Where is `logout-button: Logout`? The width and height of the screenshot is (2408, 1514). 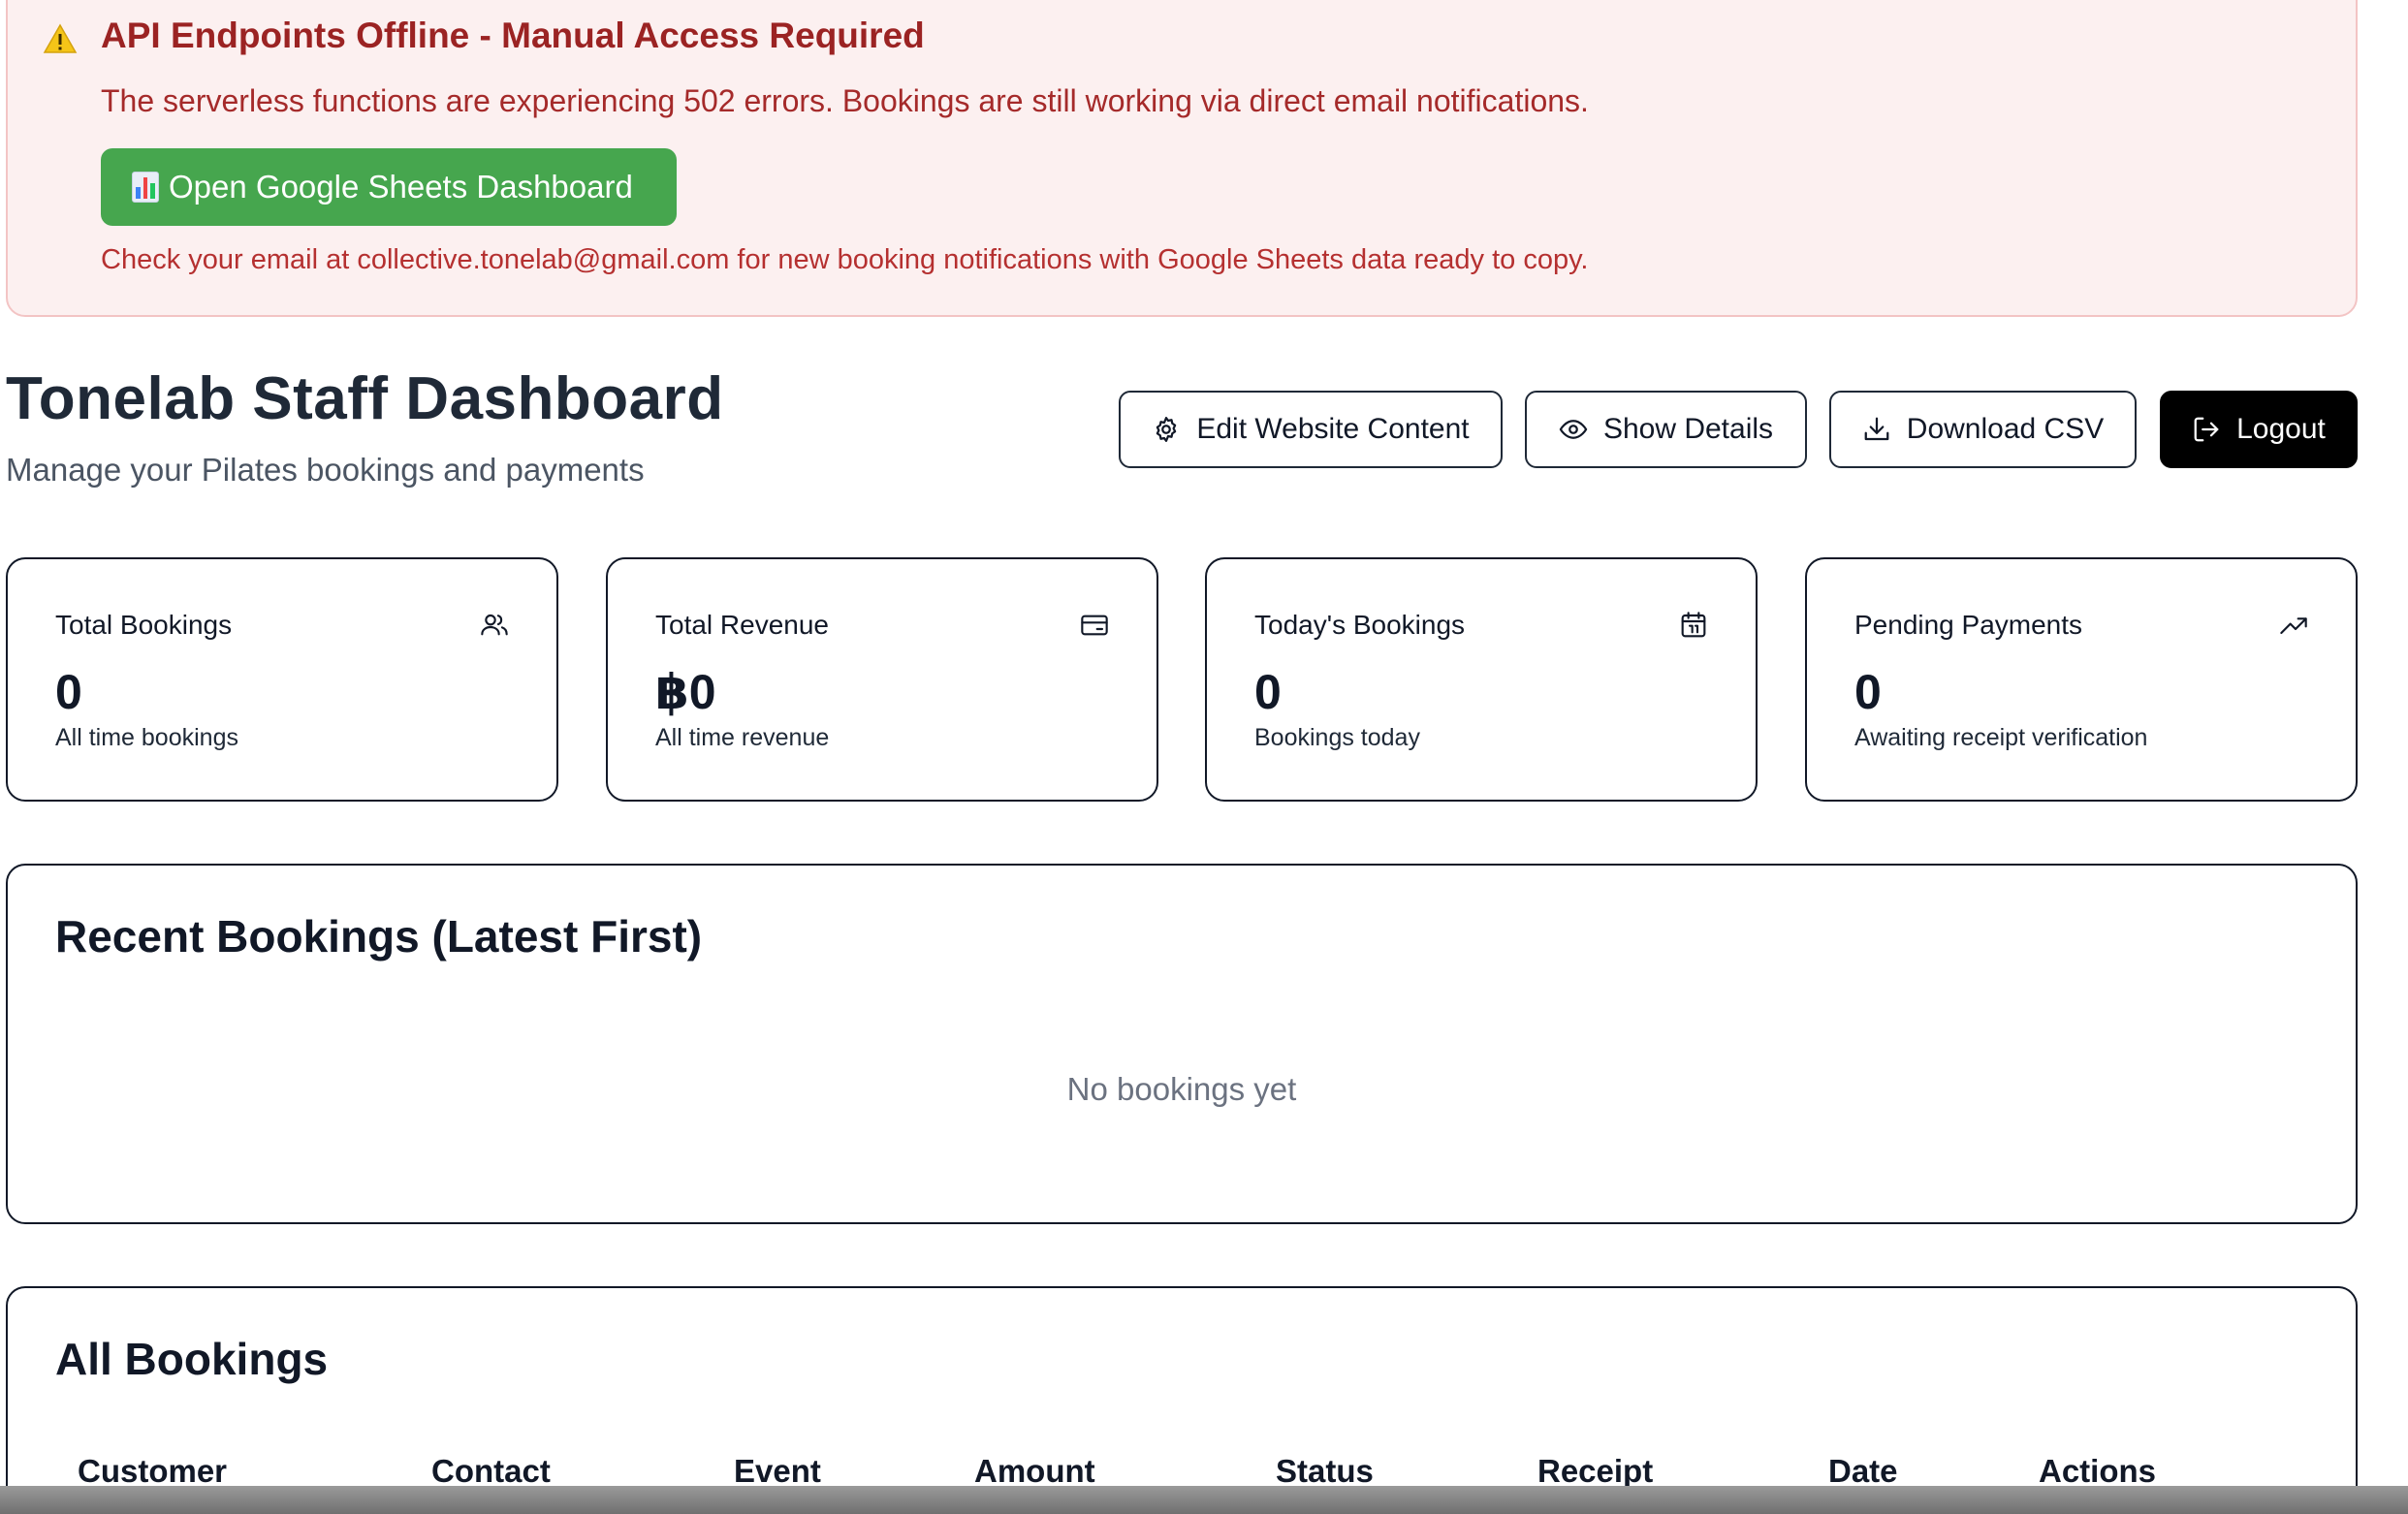
logout-button: Logout is located at coordinates (2259, 429).